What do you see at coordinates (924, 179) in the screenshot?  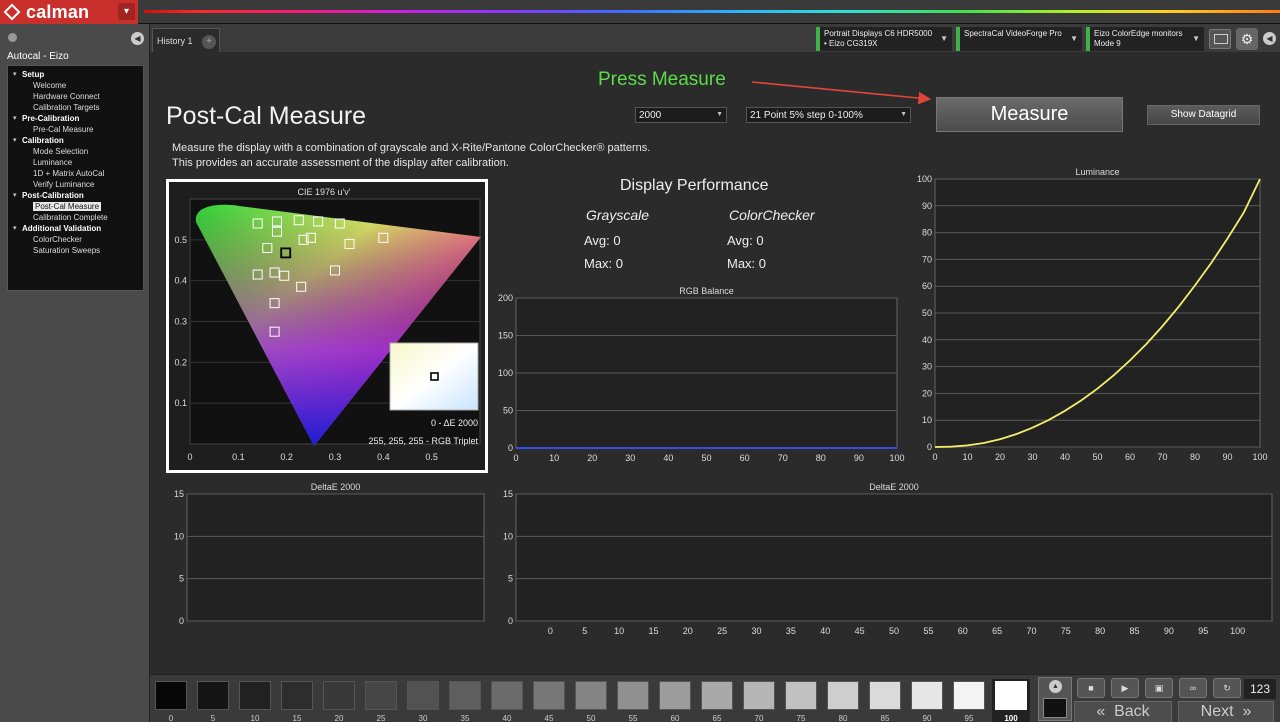 I see `y-tick-label: 100` at bounding box center [924, 179].